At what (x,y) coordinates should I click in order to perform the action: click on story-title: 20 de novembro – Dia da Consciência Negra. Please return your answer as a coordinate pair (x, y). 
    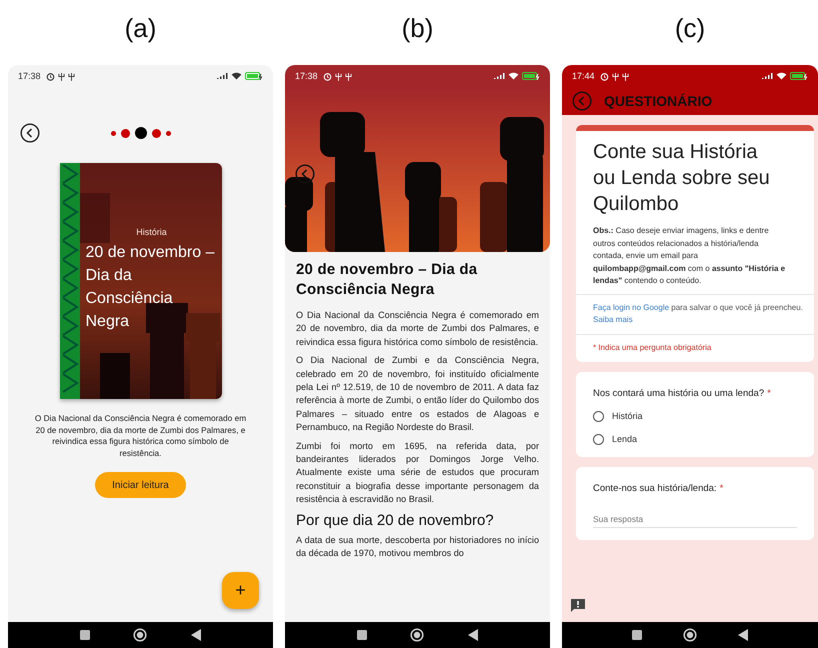
    Looking at the image, I should click on (151, 287).